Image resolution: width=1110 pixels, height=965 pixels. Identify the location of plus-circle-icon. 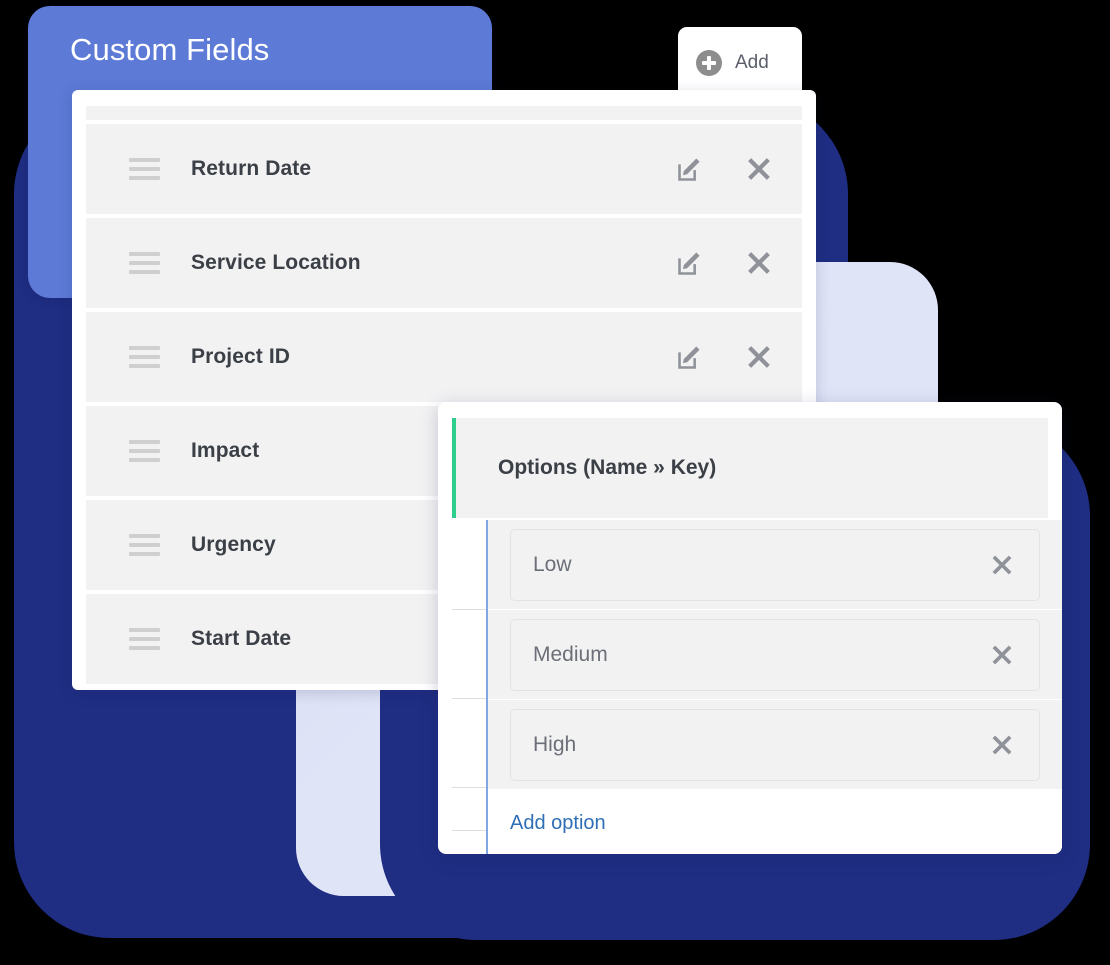
(709, 63).